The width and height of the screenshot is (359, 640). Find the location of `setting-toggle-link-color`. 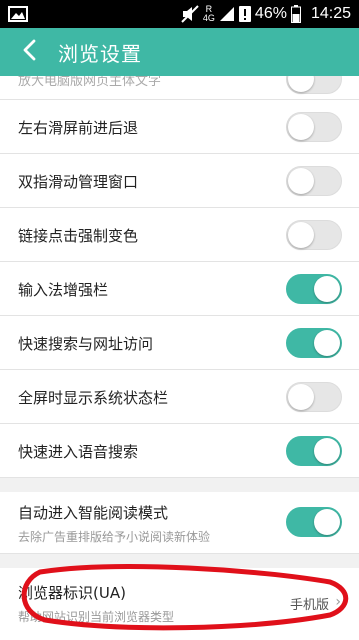

setting-toggle-link-color is located at coordinates (314, 235).